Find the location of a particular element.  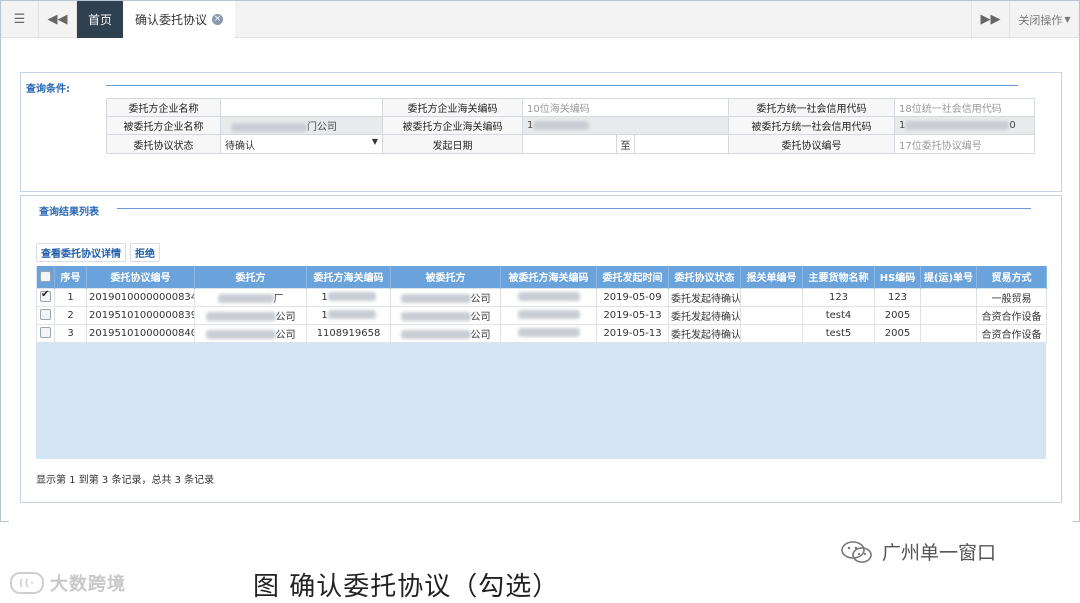

tab-home: 首页 is located at coordinates (100, 19).